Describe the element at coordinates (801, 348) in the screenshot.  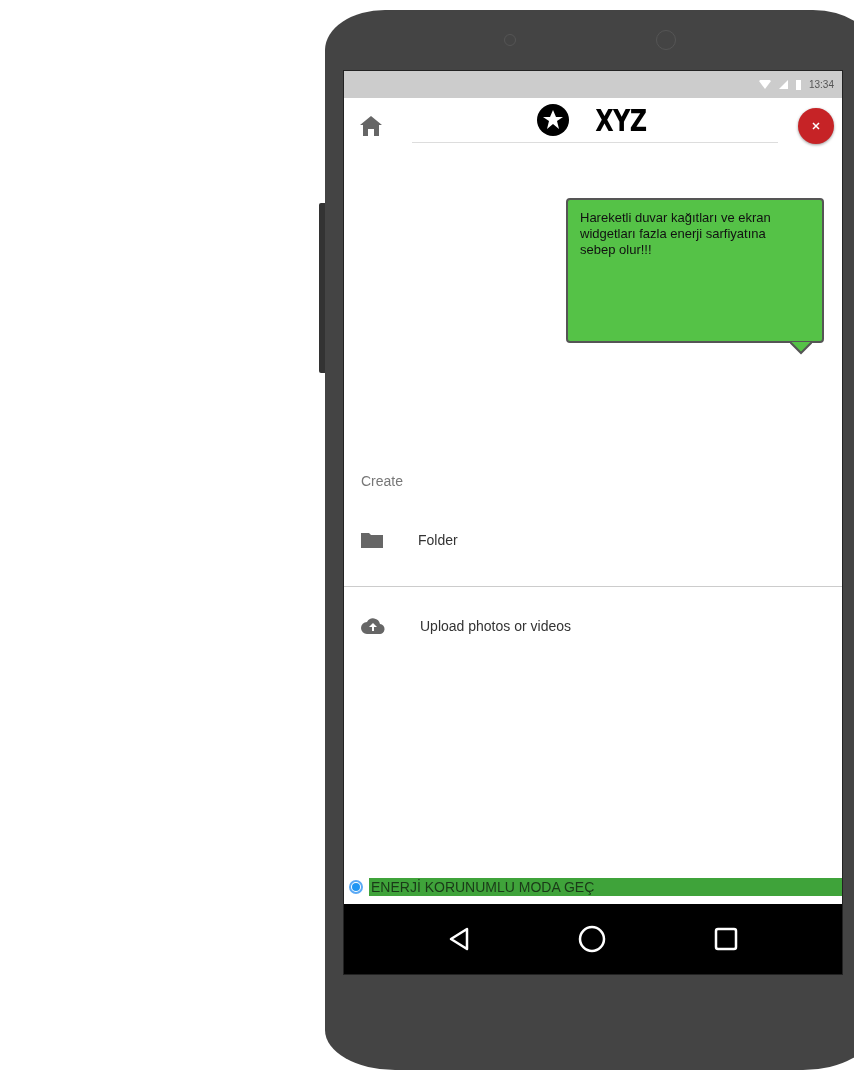
I see `tooltip-pointer` at that location.